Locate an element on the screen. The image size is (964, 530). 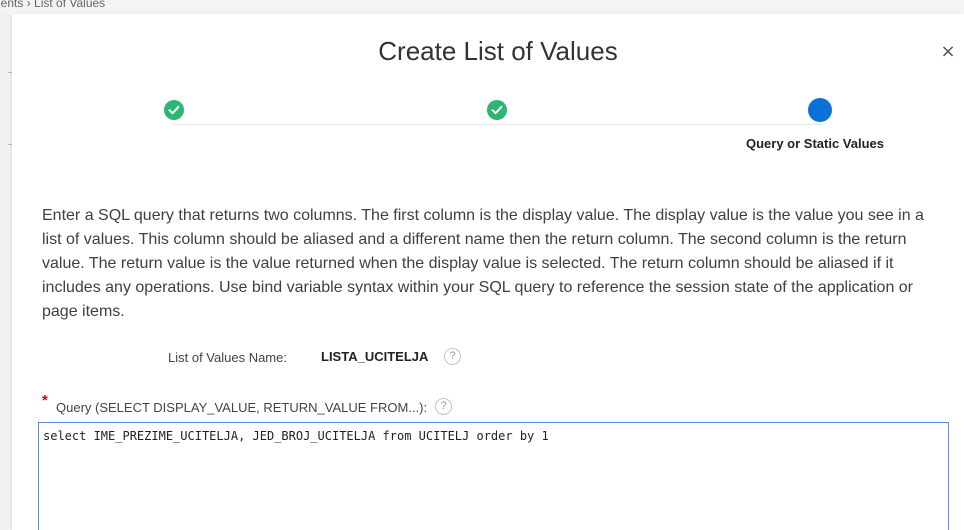
wizard-progress-track is located at coordinates (498, 124).